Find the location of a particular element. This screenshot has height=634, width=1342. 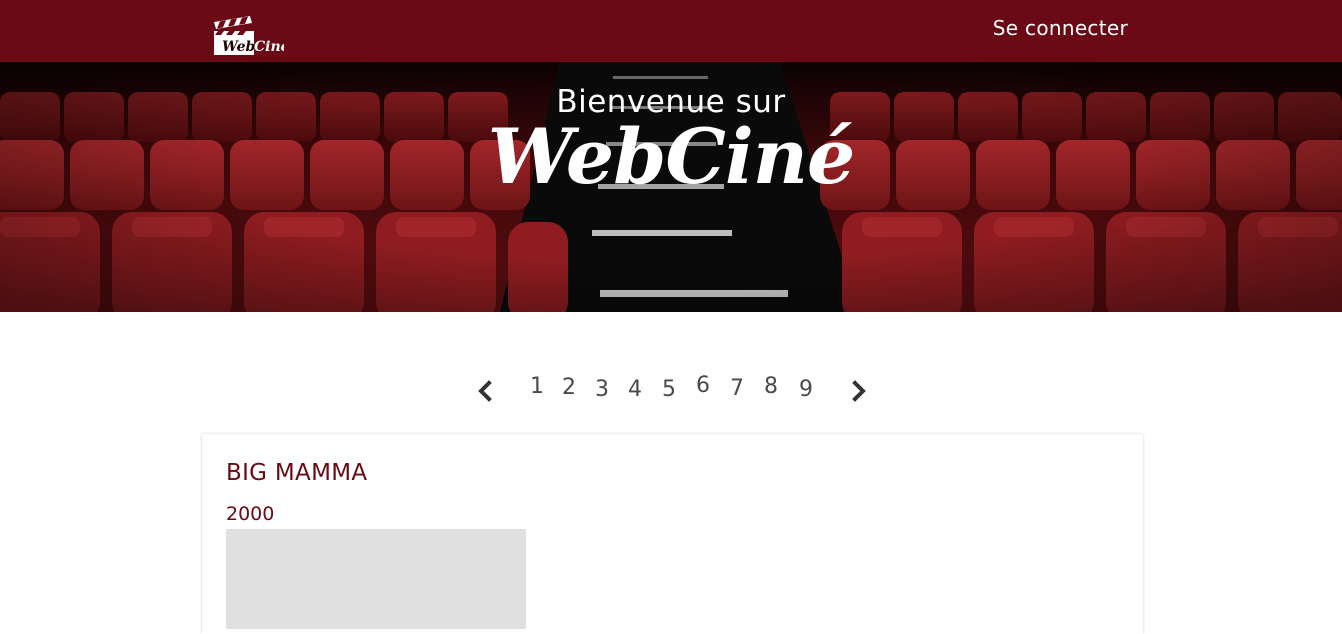

svg-text: Ciné is located at coordinates (269, 47).